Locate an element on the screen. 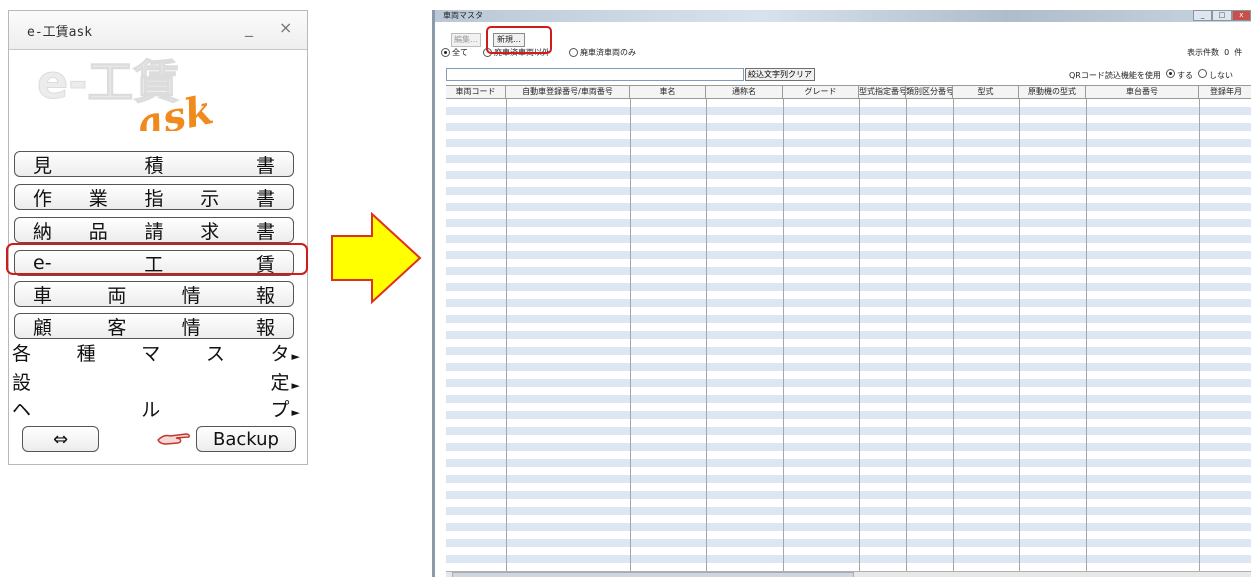 The image size is (1251, 577). window-maximize-icon: □ is located at coordinates (1222, 15).